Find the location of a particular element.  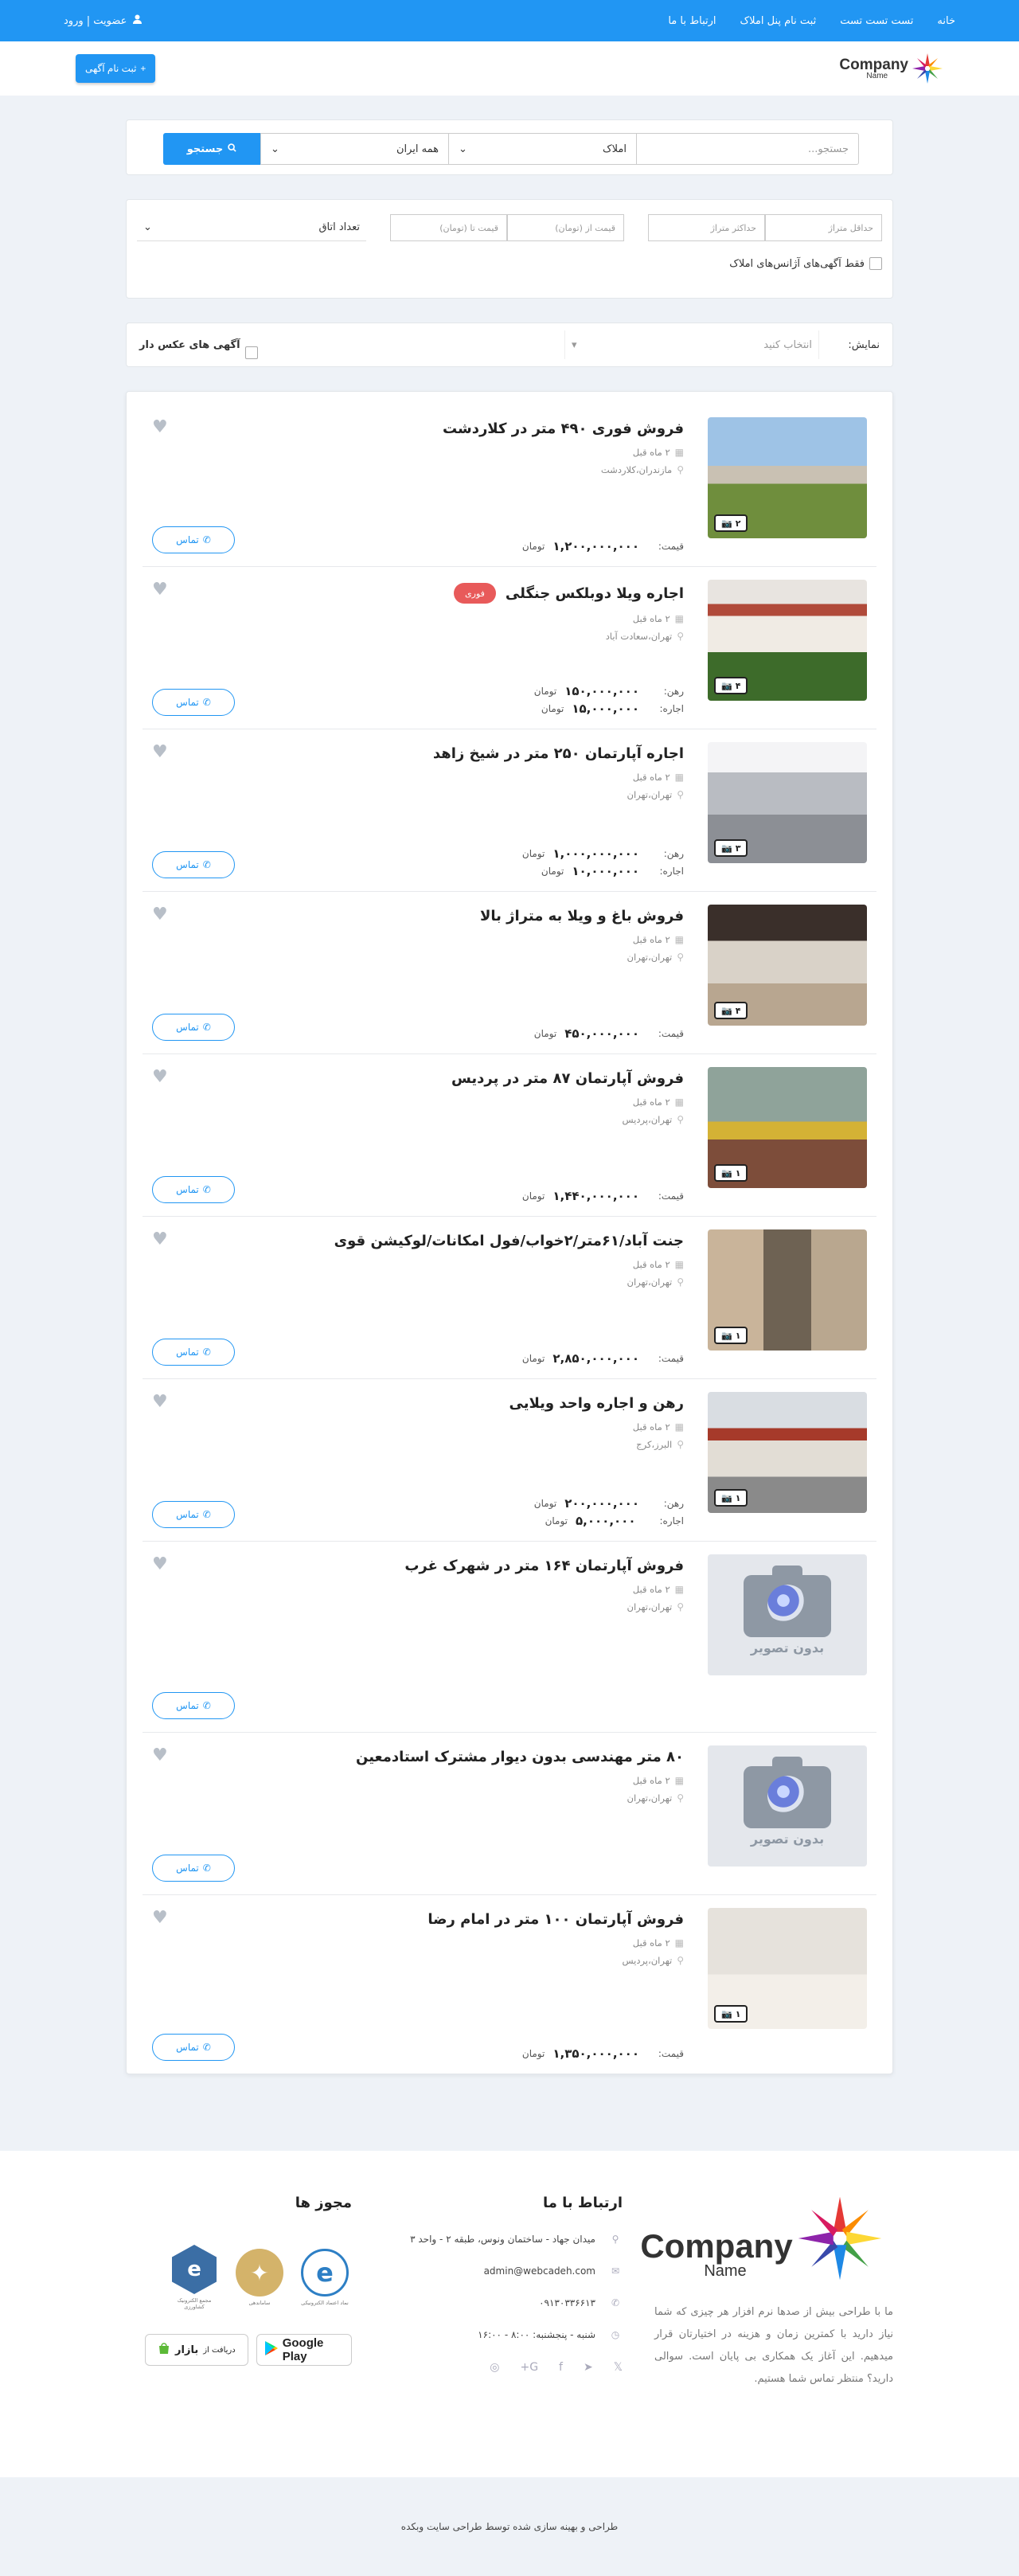

listing-title: اجاره آپارتمان ۲۵۰ متر در شیخ زاهد is located at coordinates (559, 753).